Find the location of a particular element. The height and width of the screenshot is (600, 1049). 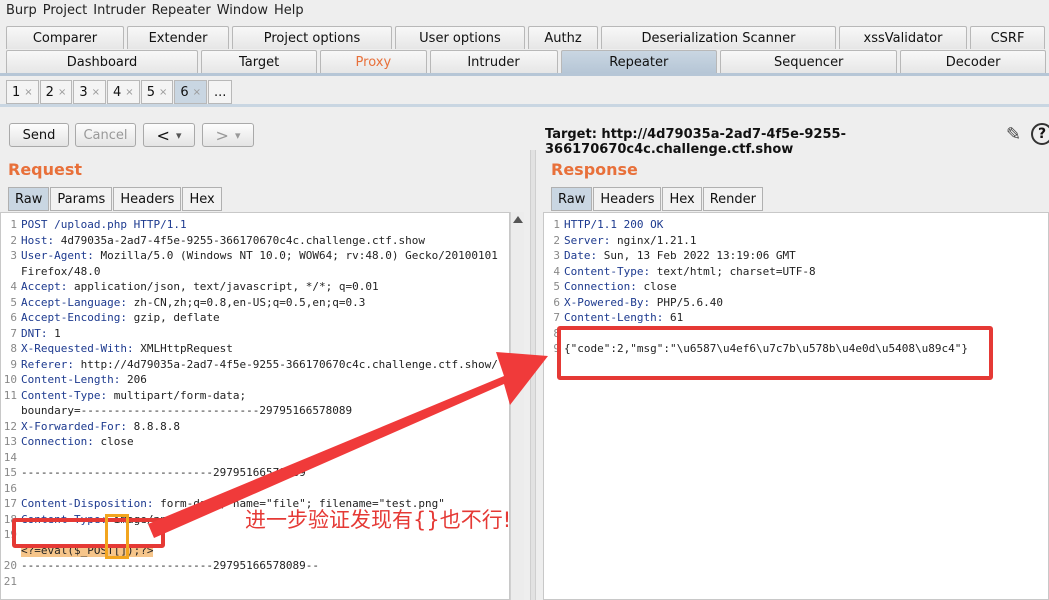

line-number: 12 is located at coordinates (10, 426).